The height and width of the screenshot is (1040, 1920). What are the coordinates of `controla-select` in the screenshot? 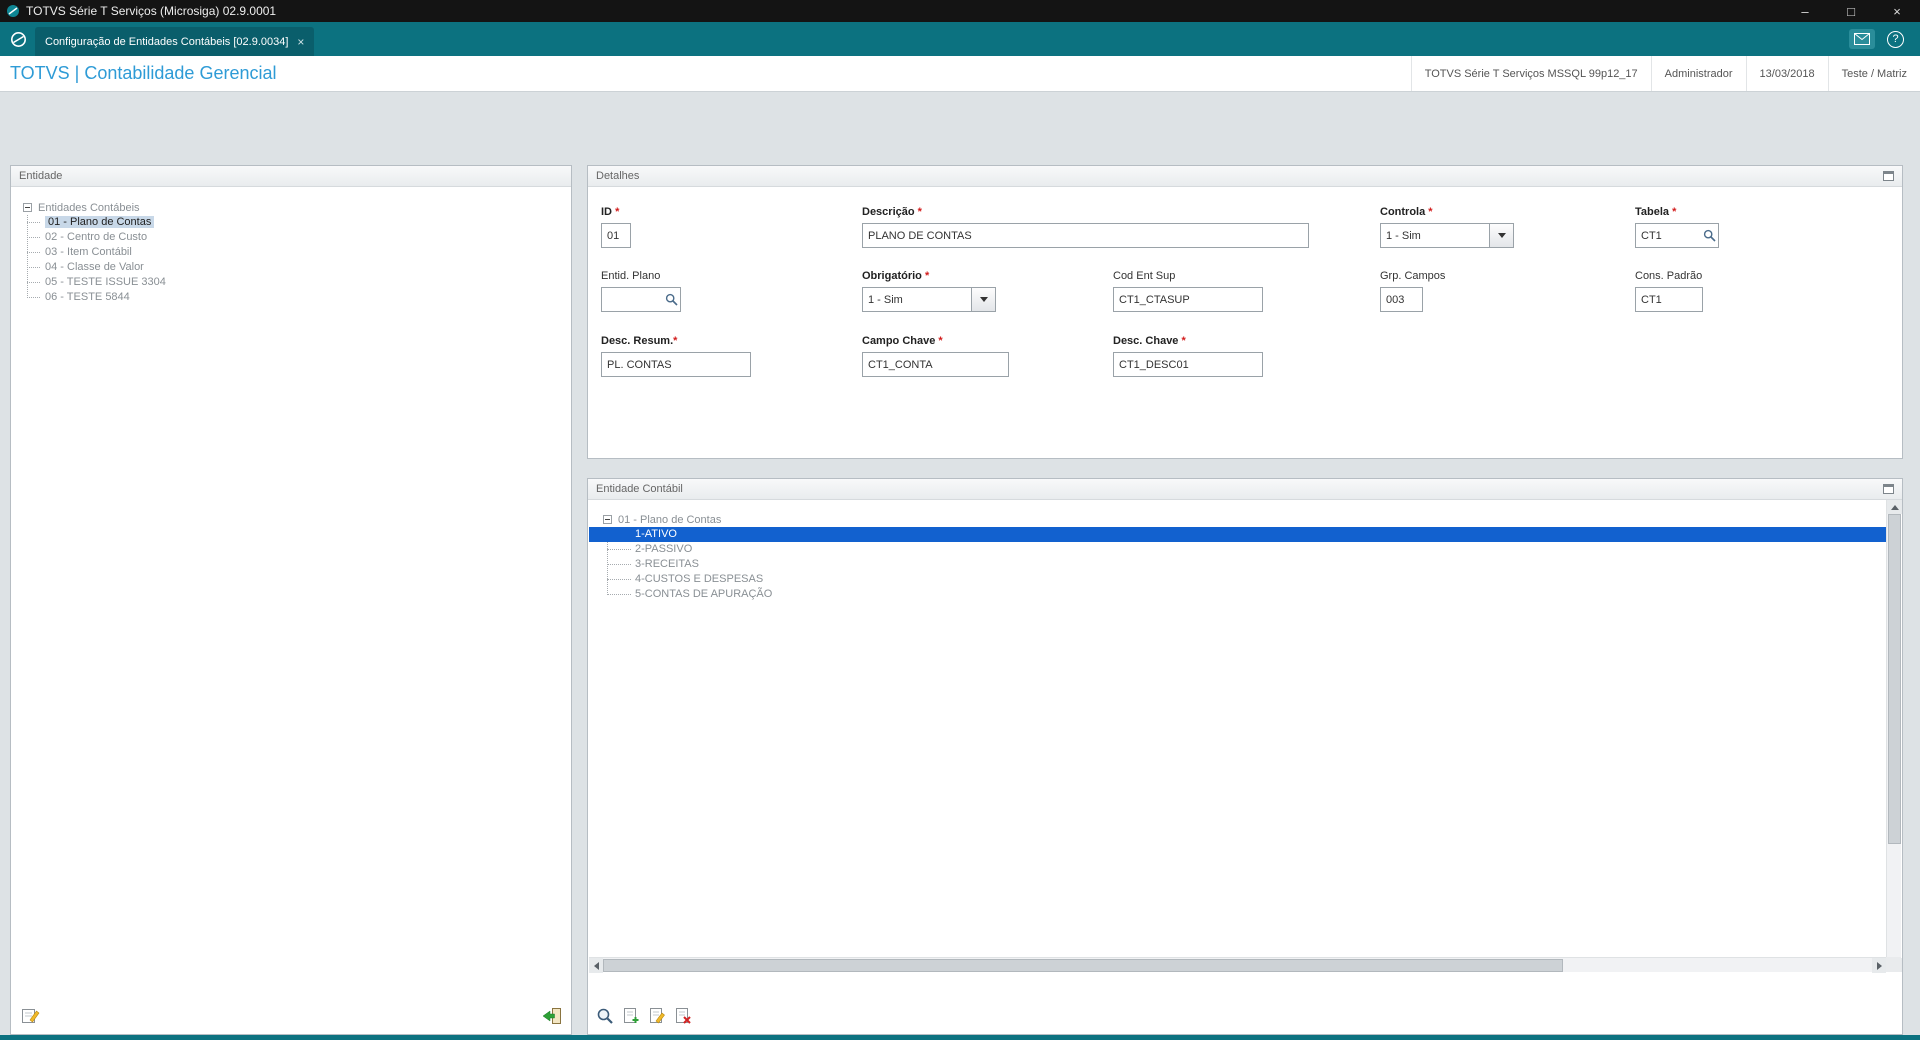 It's located at (1447, 235).